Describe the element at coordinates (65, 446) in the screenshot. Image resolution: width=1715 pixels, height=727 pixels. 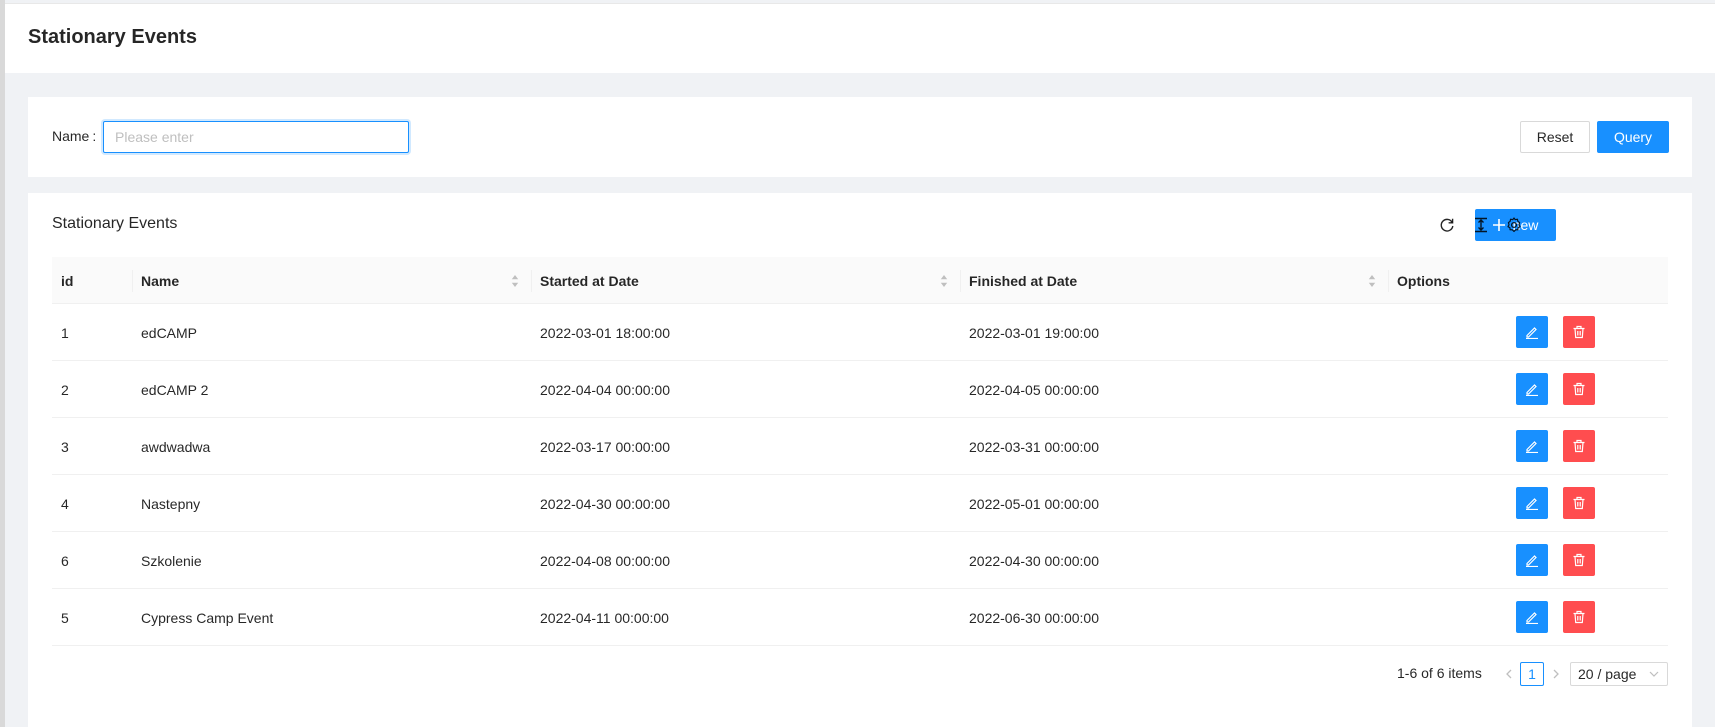
I see `cell-id: 3` at that location.